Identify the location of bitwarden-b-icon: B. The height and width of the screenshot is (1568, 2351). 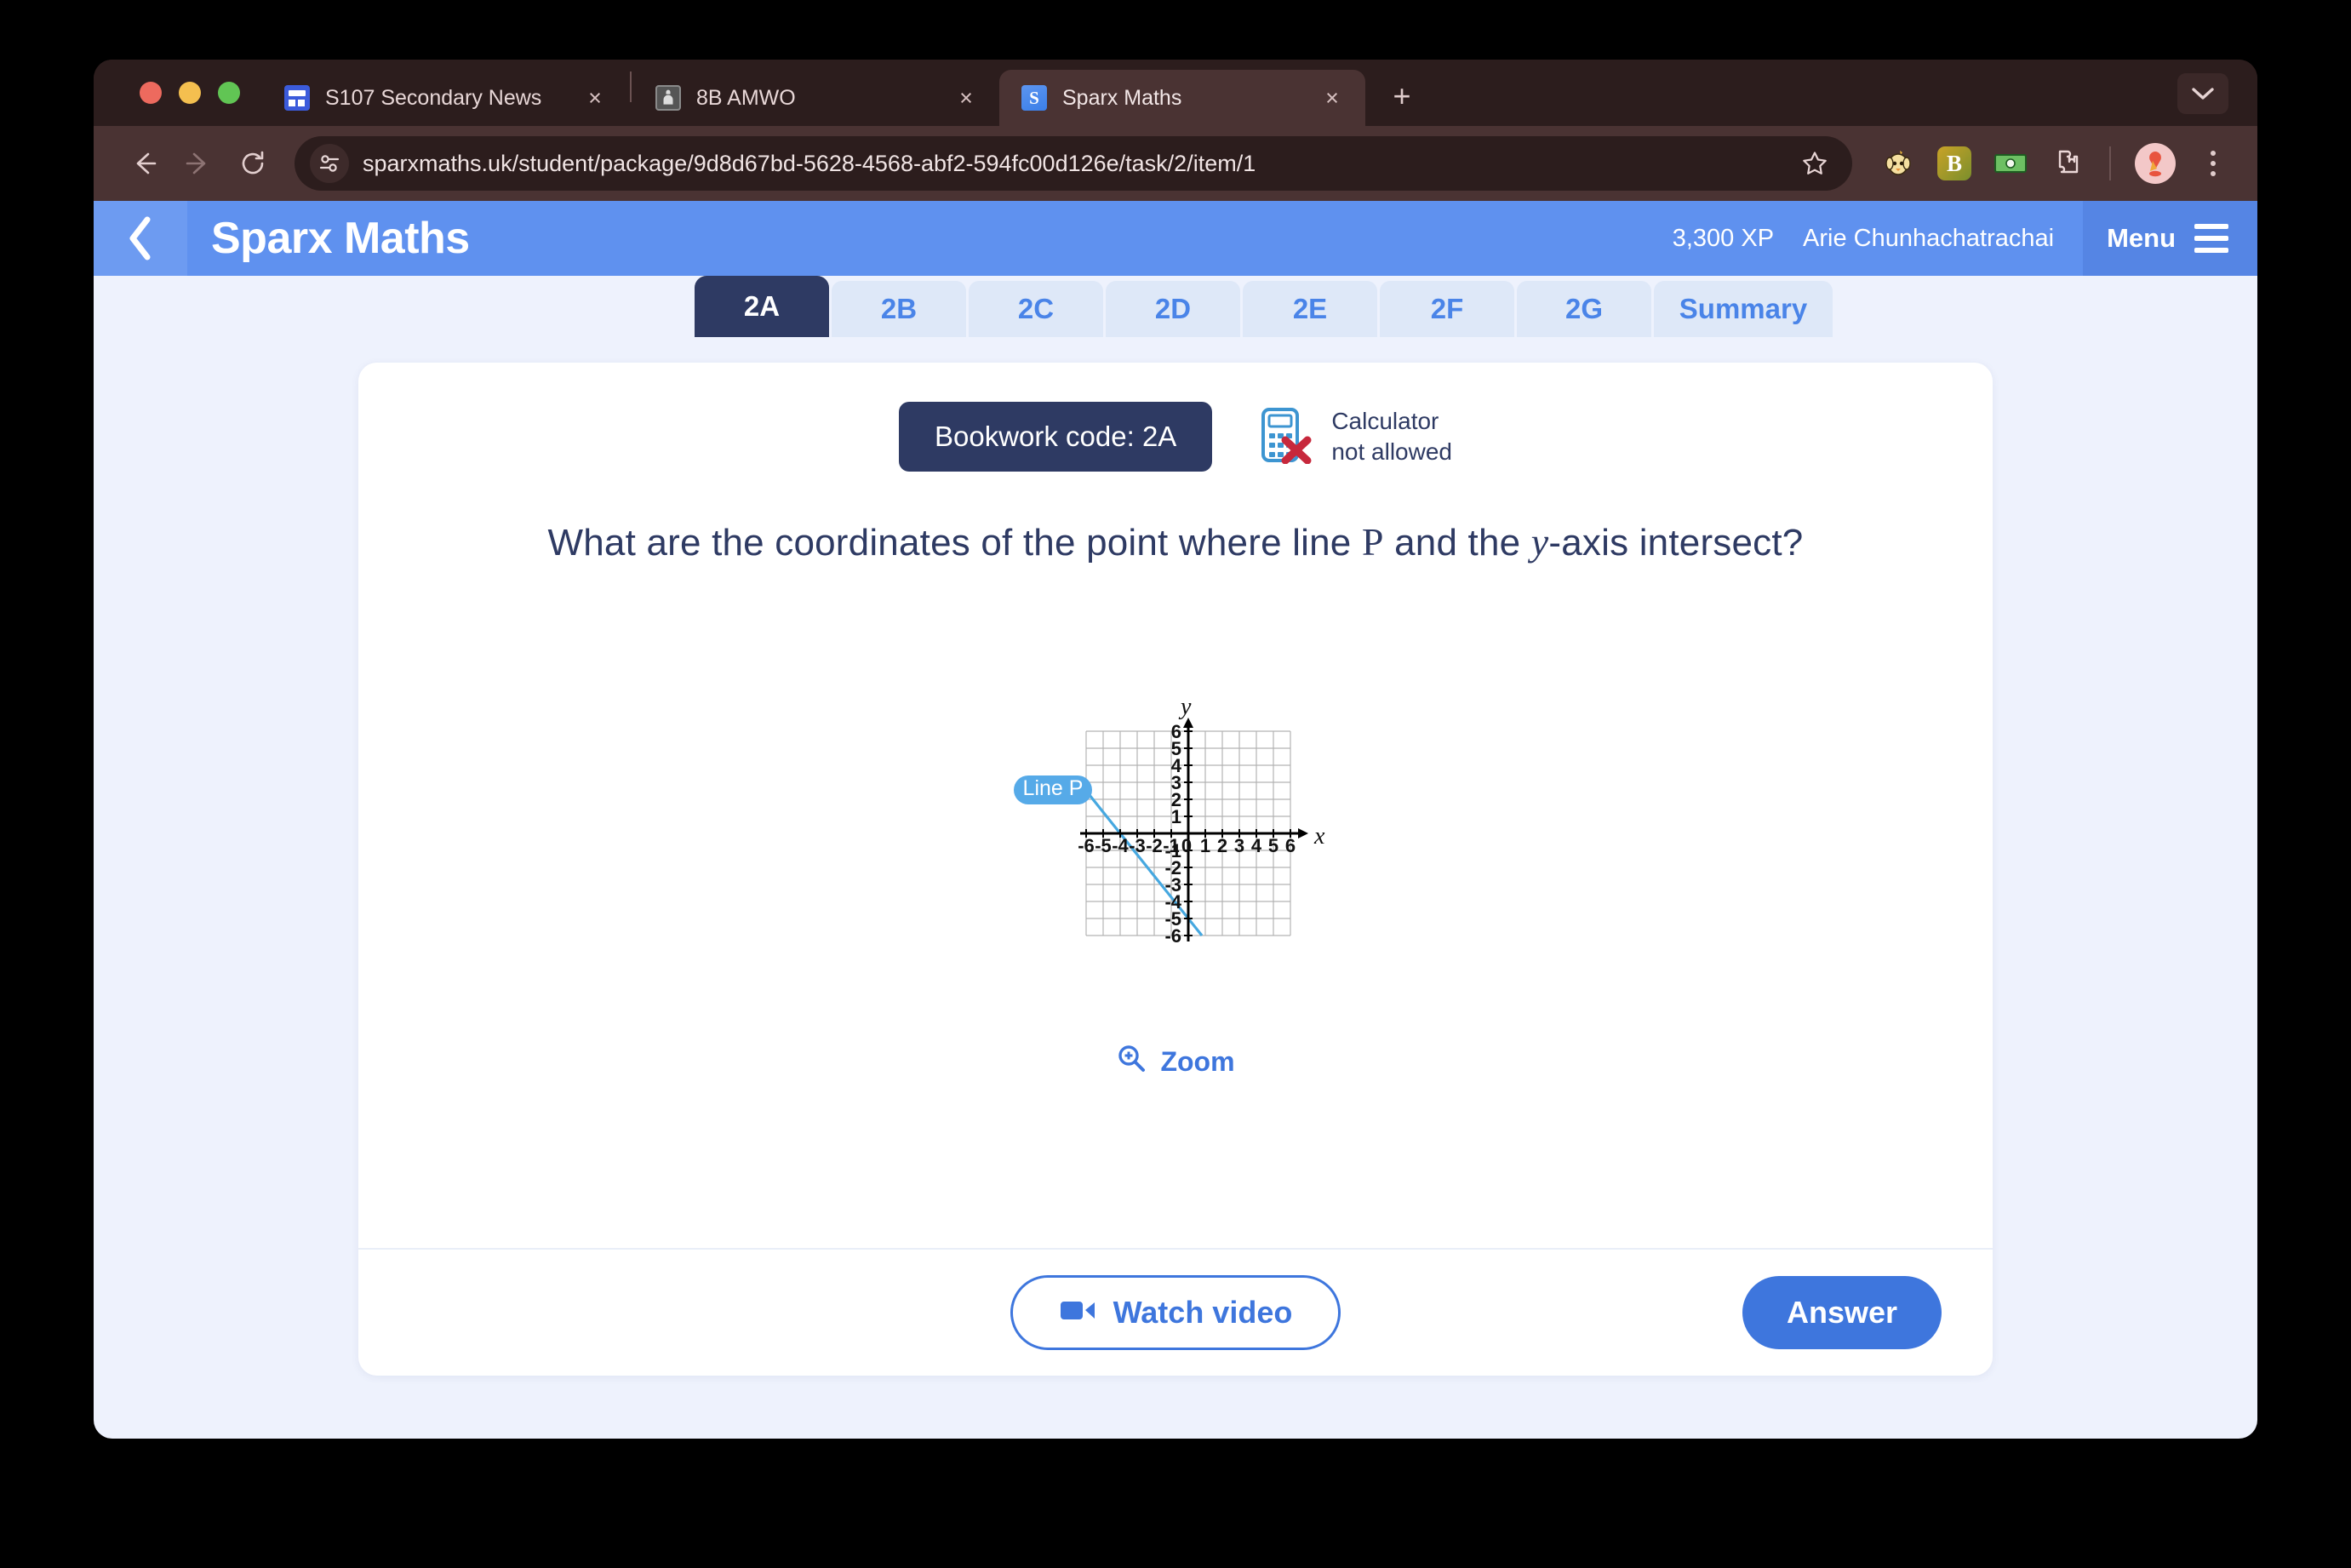
(1955, 163).